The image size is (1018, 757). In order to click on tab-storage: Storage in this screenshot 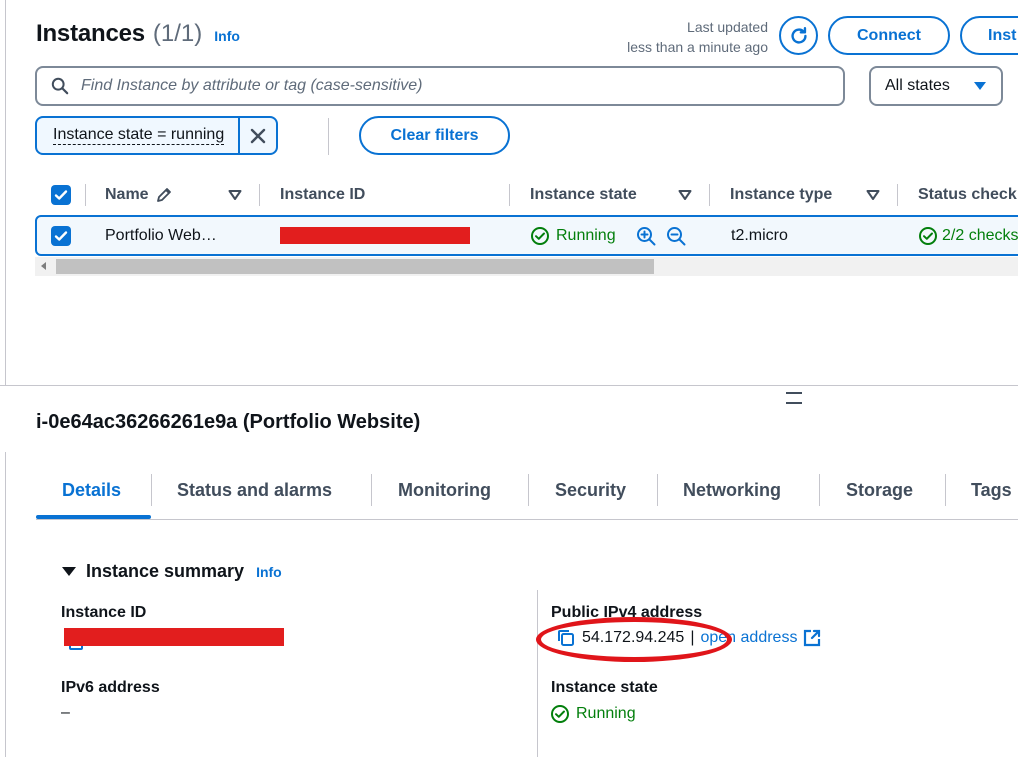, I will do `click(879, 490)`.